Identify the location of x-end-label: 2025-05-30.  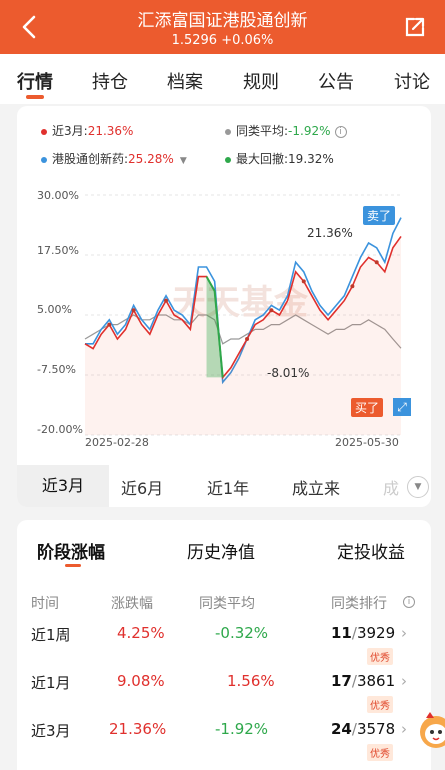
(367, 442).